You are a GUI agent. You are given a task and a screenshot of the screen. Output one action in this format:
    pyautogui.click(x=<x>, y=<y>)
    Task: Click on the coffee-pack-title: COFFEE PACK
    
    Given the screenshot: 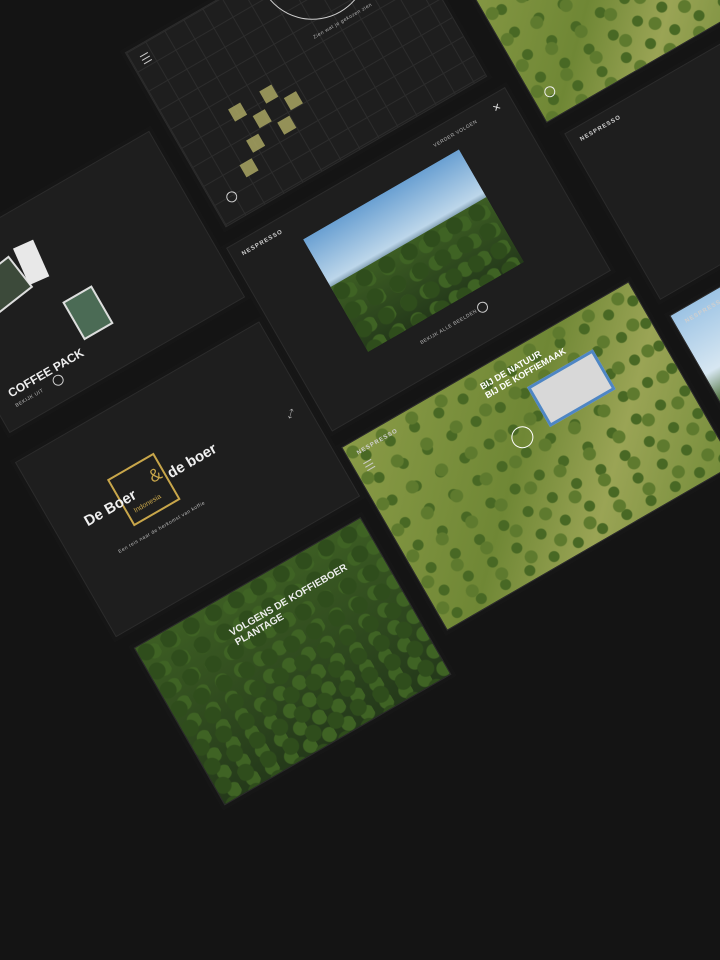 What is the action you would take?
    pyautogui.click(x=46, y=373)
    